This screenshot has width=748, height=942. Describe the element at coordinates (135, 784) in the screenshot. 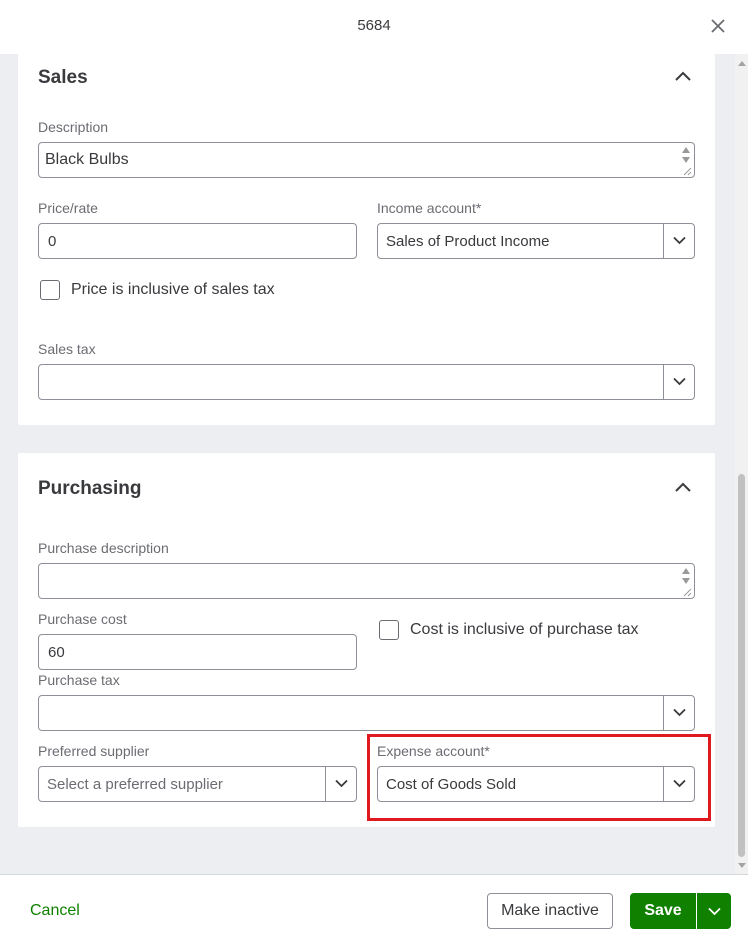

I see `preferred-supplier-placeholder: Select a preferred supplier` at that location.